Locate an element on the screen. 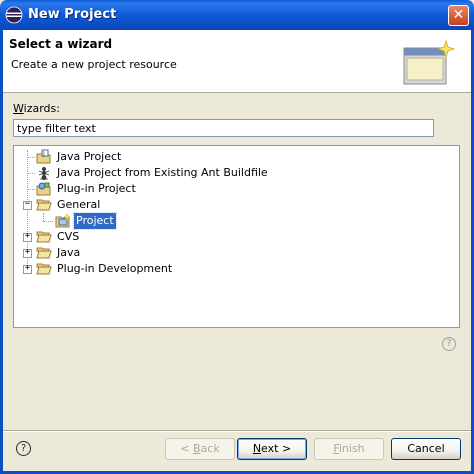  title-bar: New Project ✕ is located at coordinates (237, 15).